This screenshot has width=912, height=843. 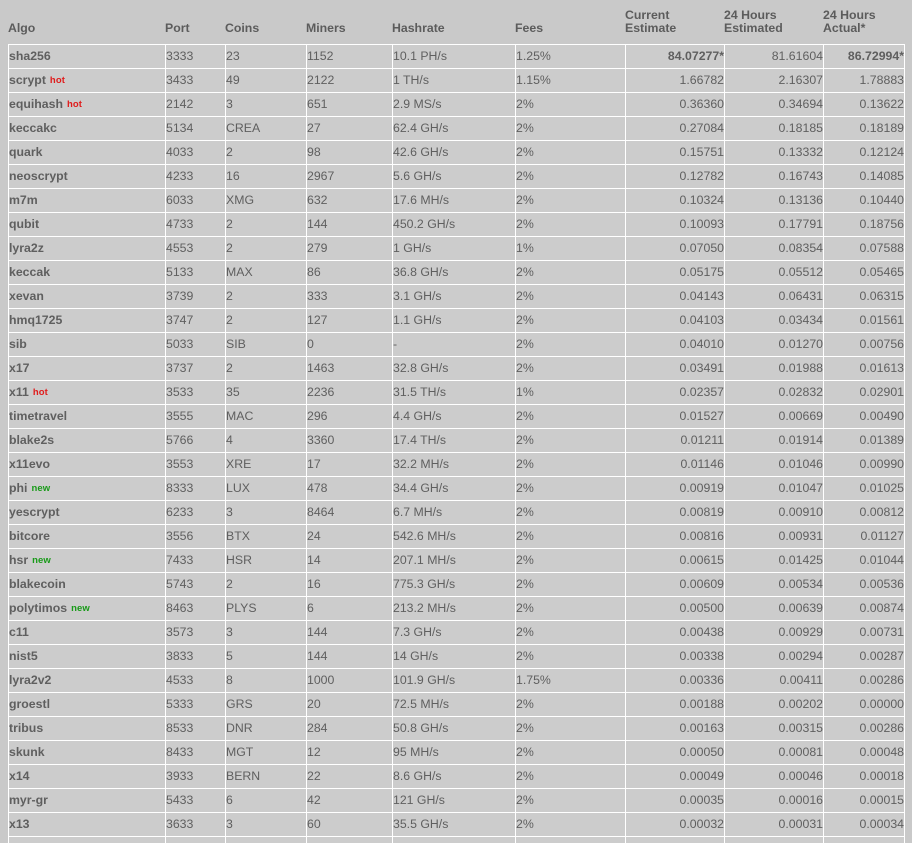 I want to click on cell-port: 4533, so click(x=195, y=680).